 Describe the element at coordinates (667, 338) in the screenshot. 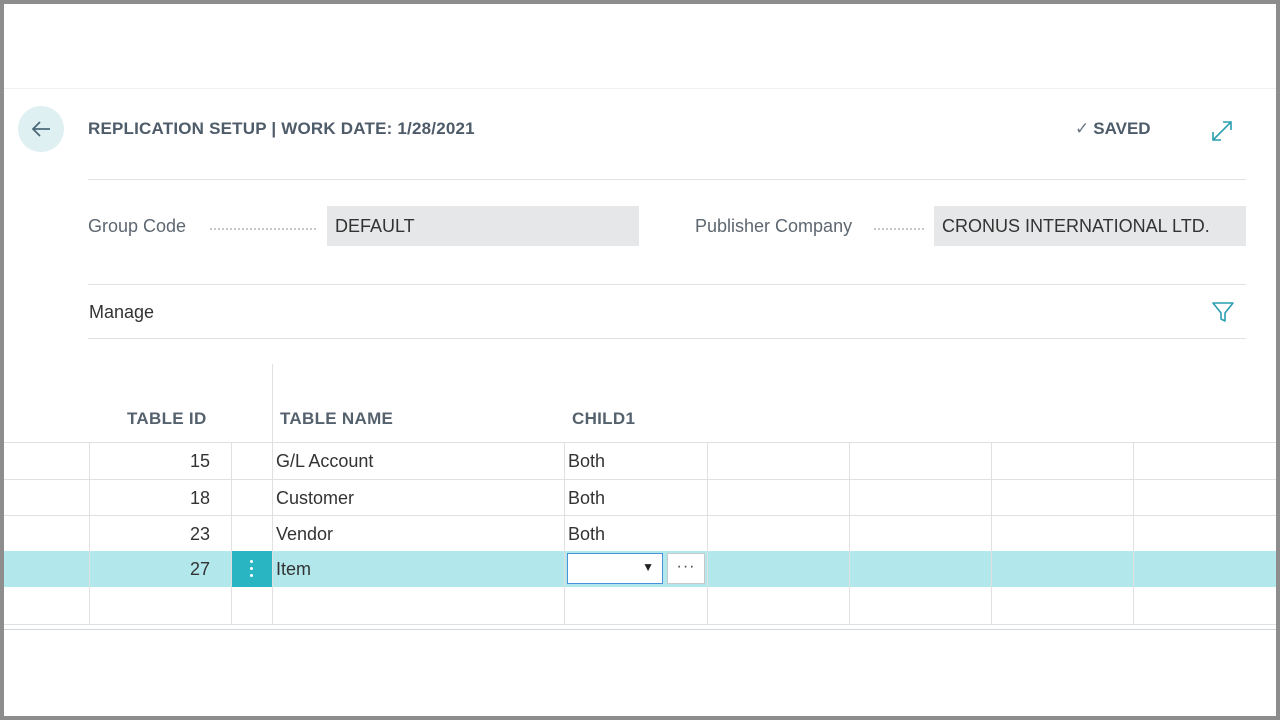

I see `manage-divider` at that location.